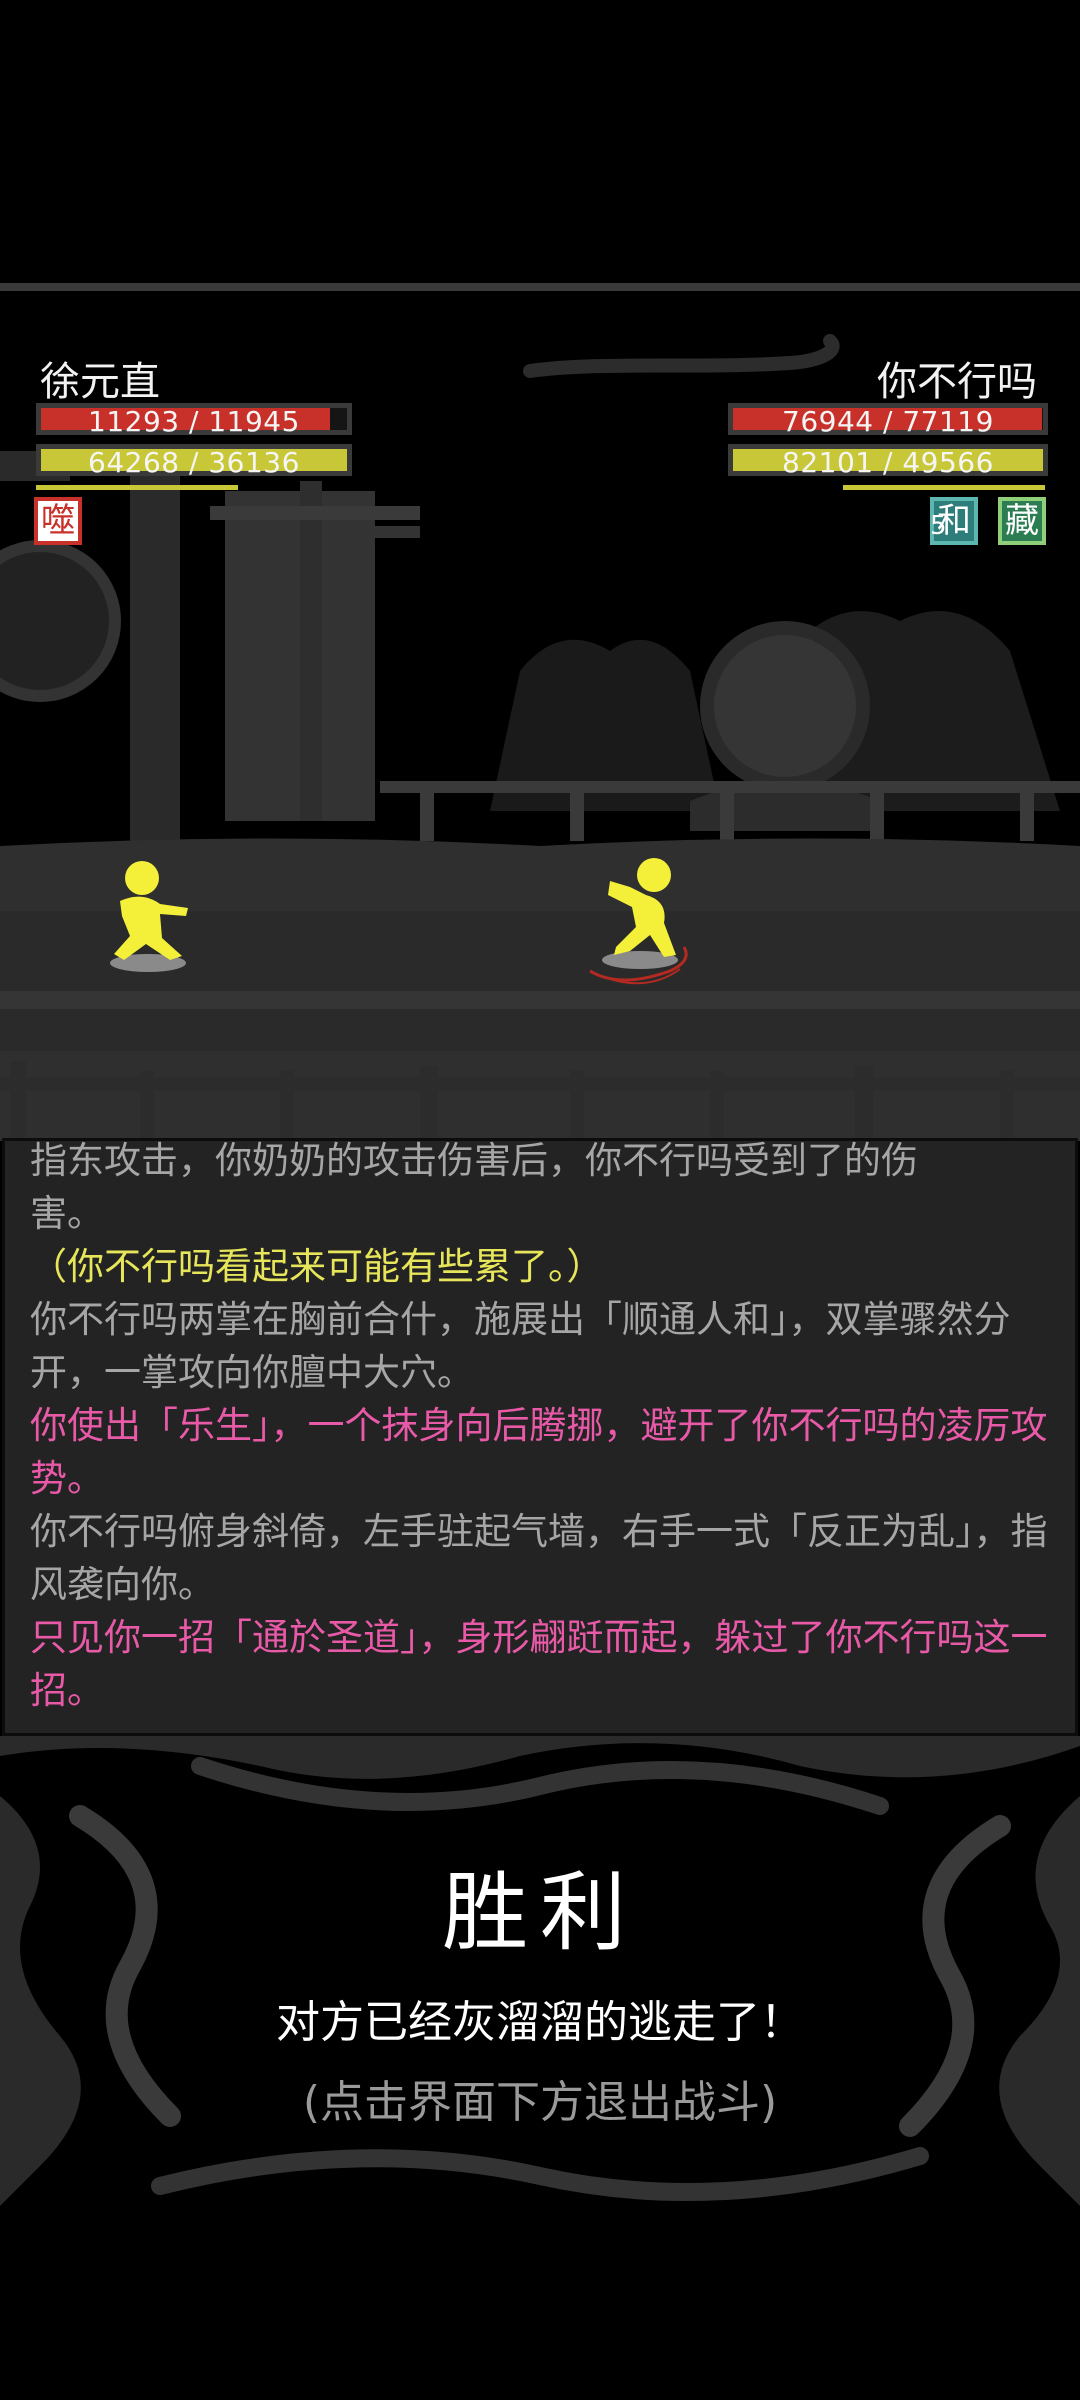 The width and height of the screenshot is (1080, 2400). I want to click on exit-battle-hint: (点击界面下方退出战斗), so click(540, 2098).